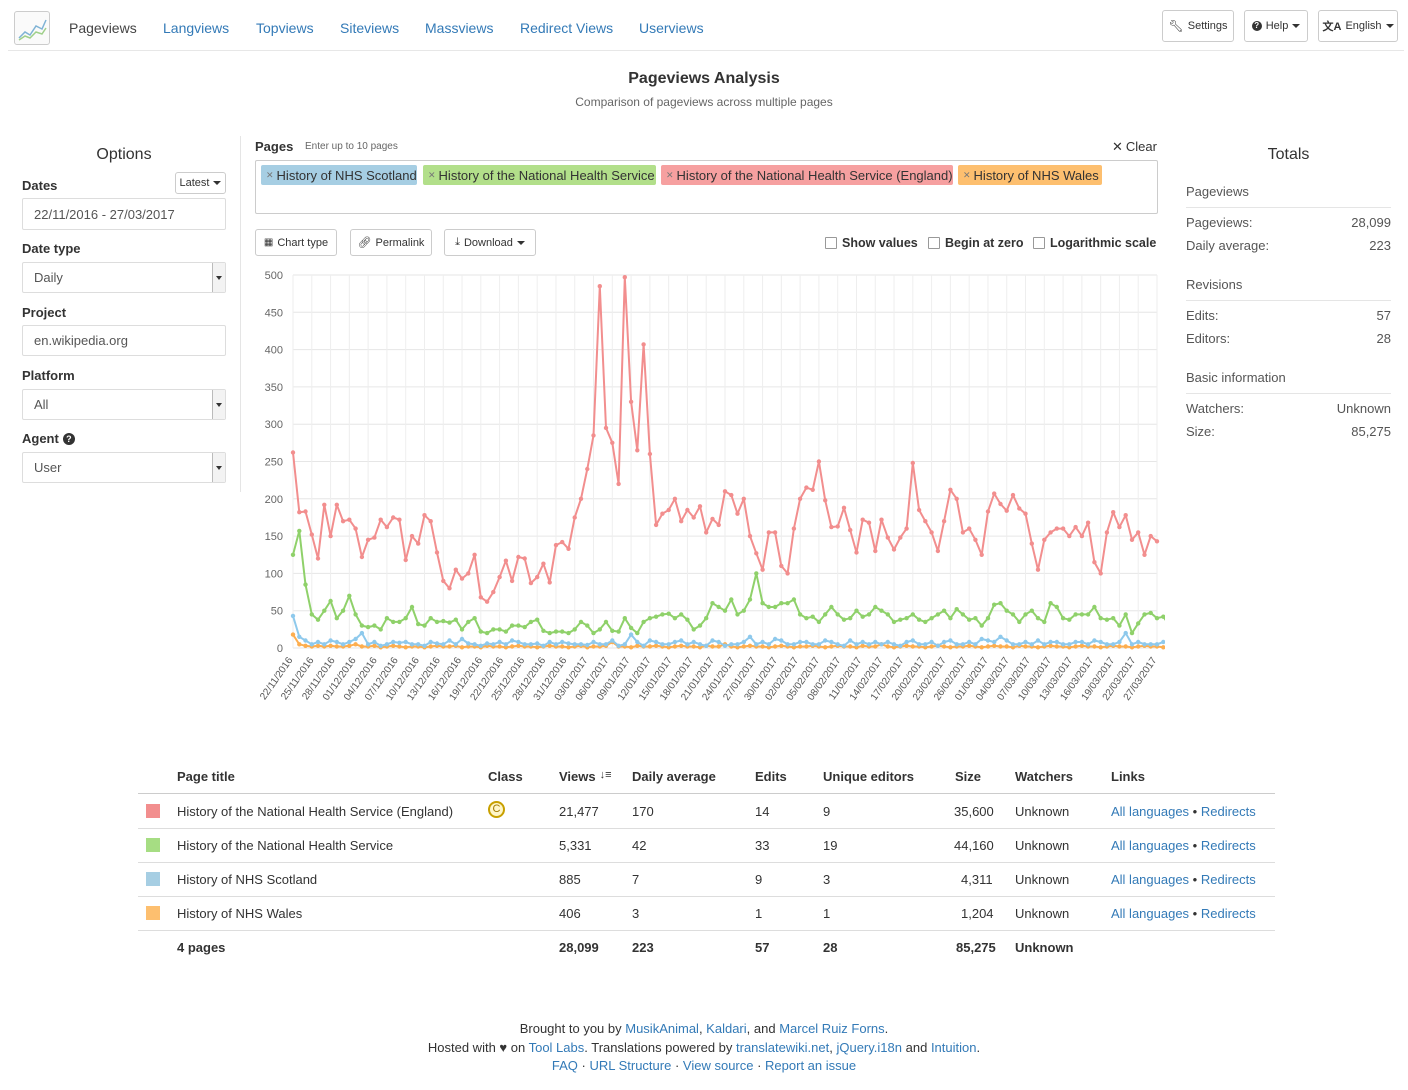  What do you see at coordinates (247, 879) in the screenshot?
I see `page-title-link: History of NHS Scotland` at bounding box center [247, 879].